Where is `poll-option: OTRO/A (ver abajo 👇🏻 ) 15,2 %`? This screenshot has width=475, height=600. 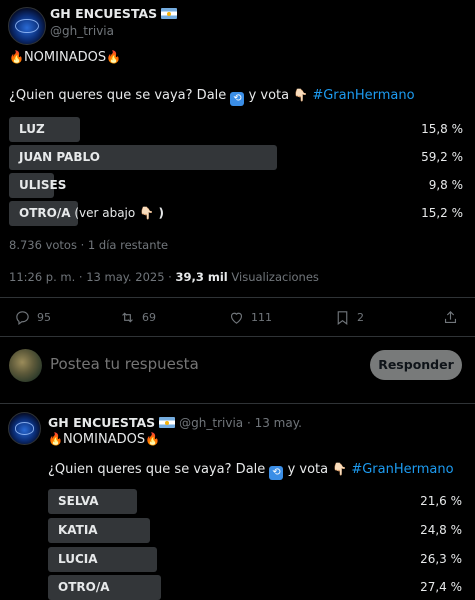 poll-option: OTRO/A (ver abajo 👇🏻 ) 15,2 % is located at coordinates (236, 213).